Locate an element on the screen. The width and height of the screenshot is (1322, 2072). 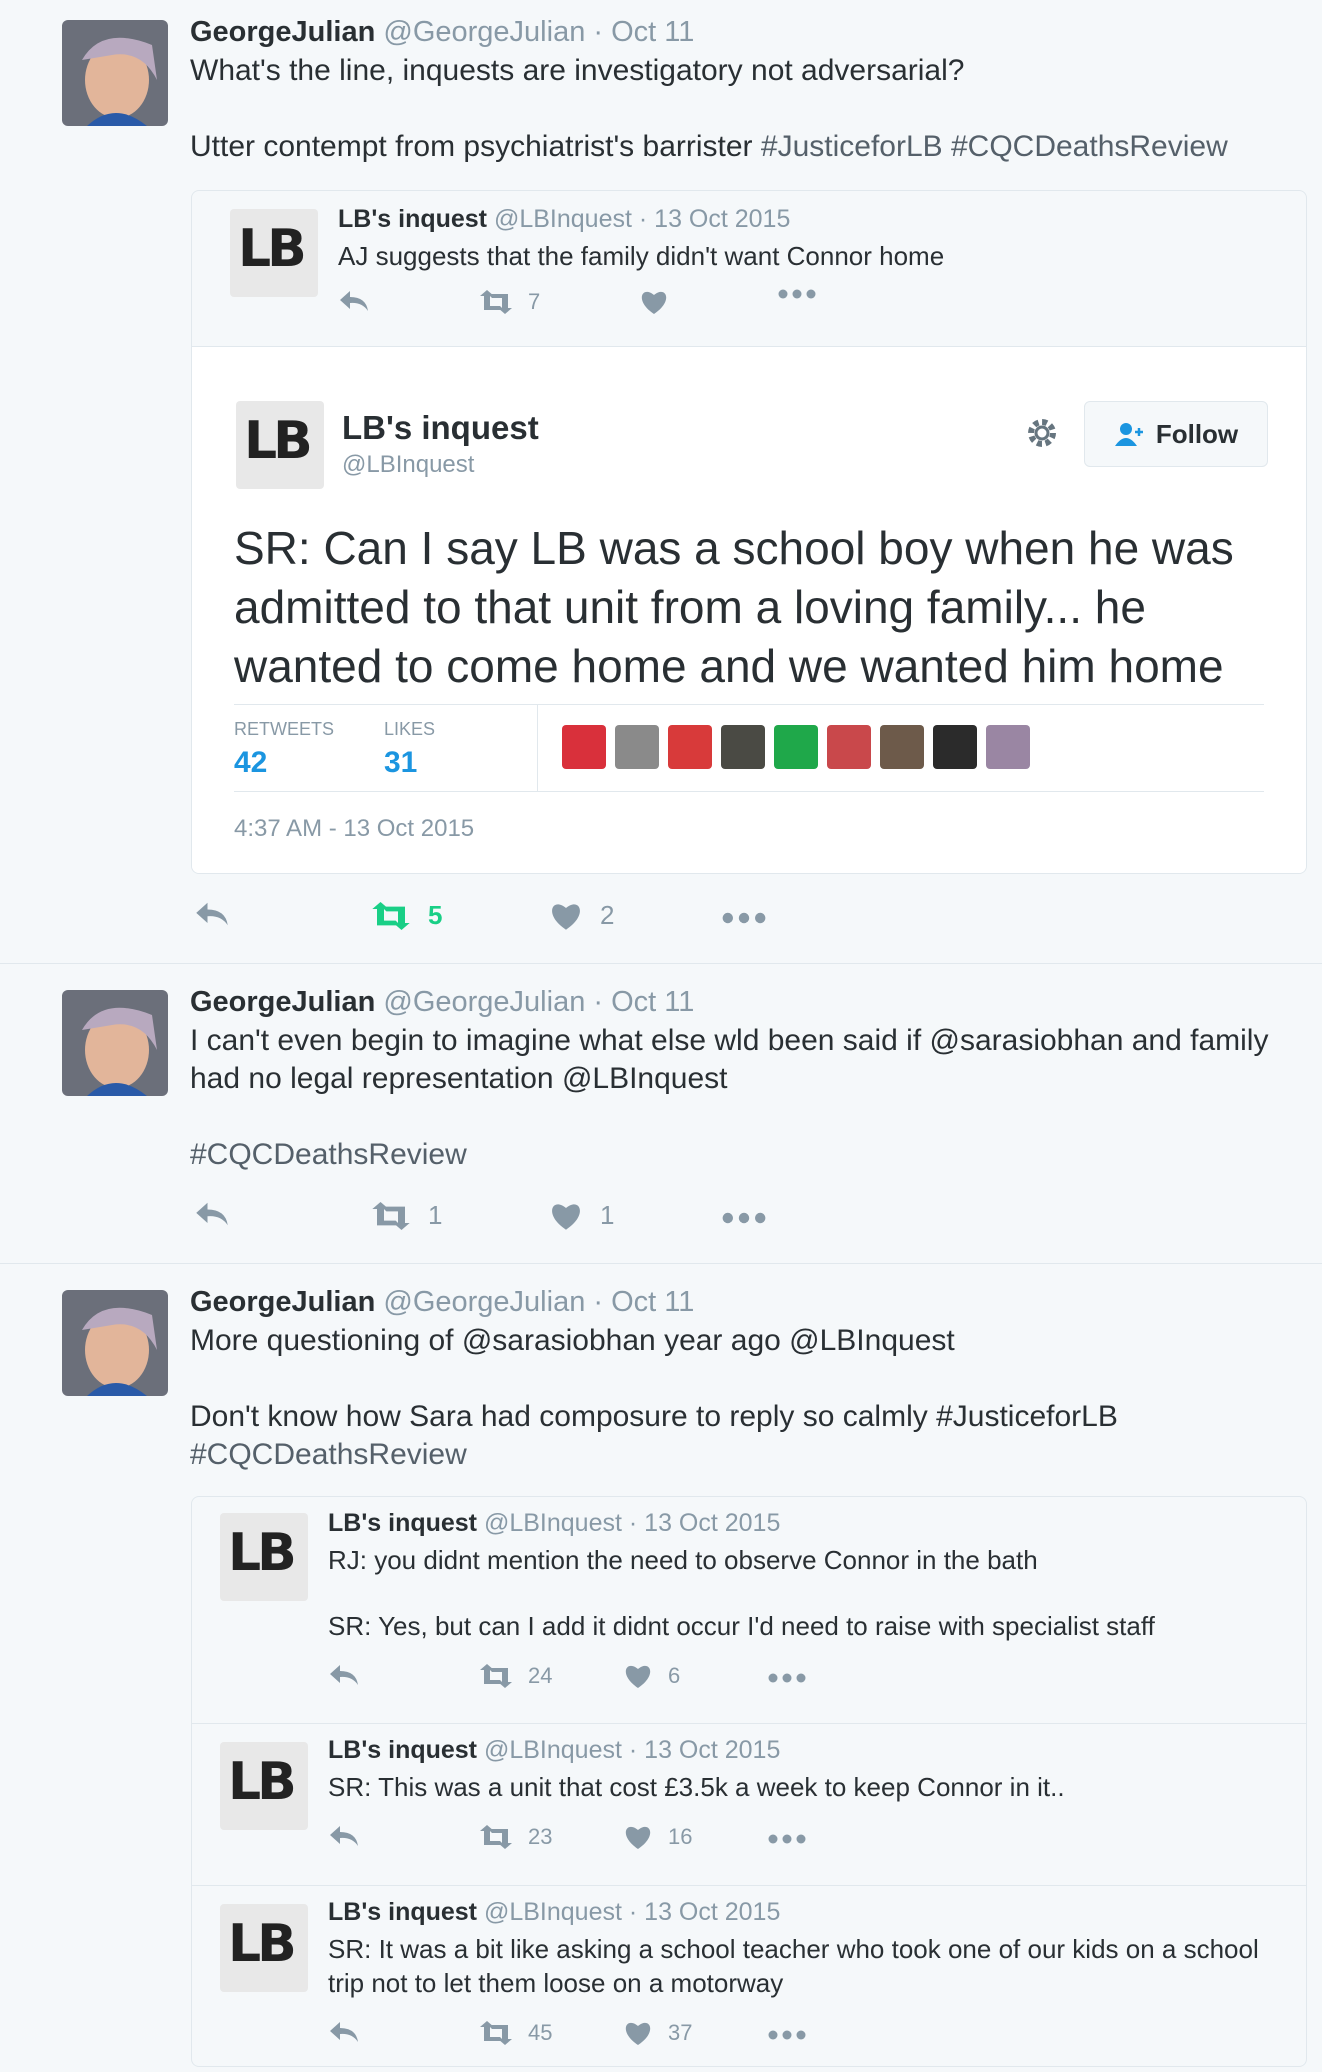
quote-actions: 24 6 is located at coordinates (678, 1683).